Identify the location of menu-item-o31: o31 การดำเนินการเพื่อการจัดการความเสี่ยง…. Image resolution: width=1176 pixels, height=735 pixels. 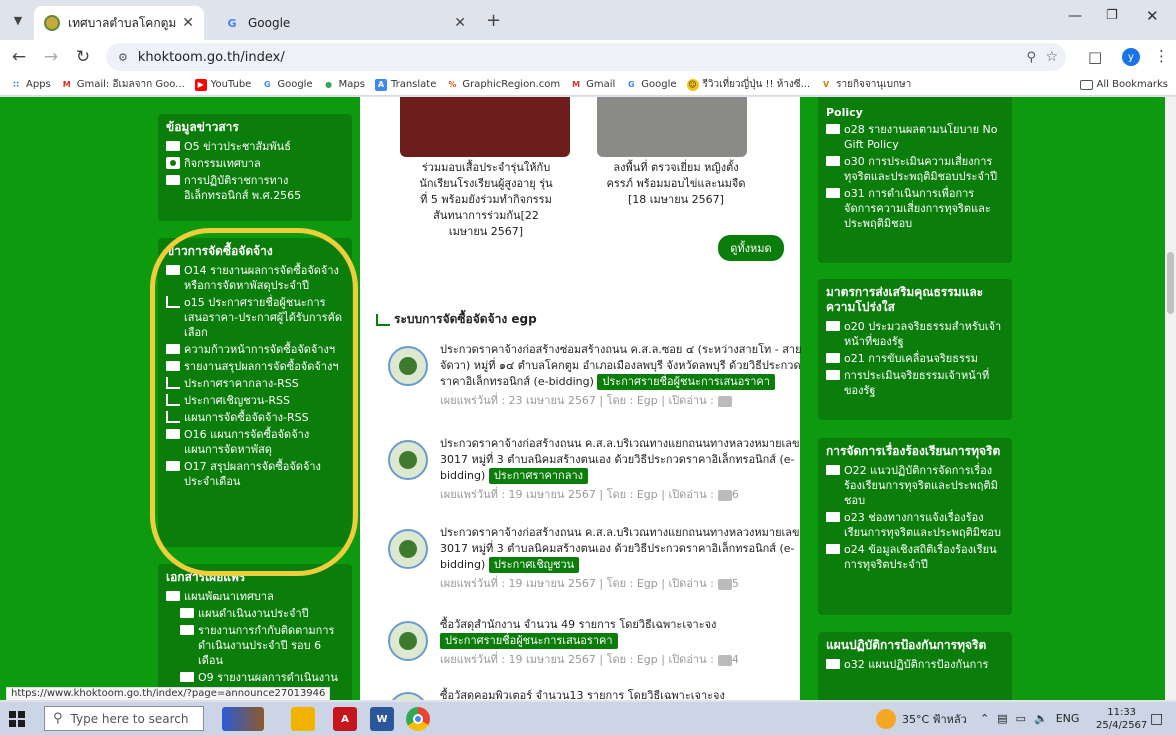
(915, 208).